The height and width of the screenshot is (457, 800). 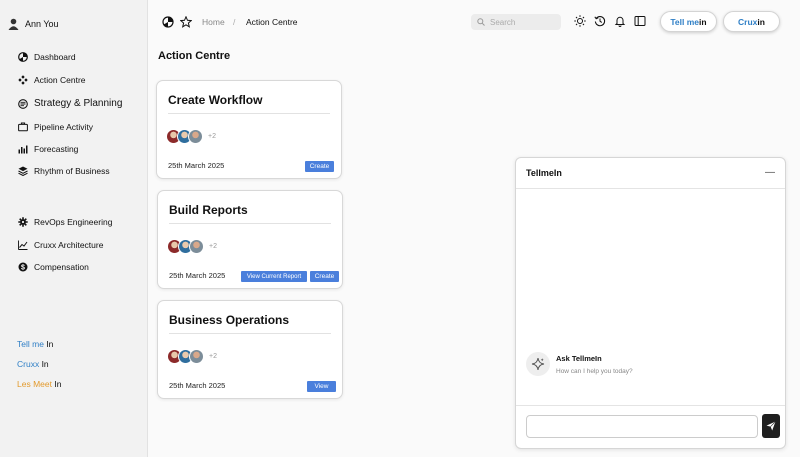 I want to click on sidebar-item-pipeline-activity: Pipeline Activity, so click(x=55, y=127).